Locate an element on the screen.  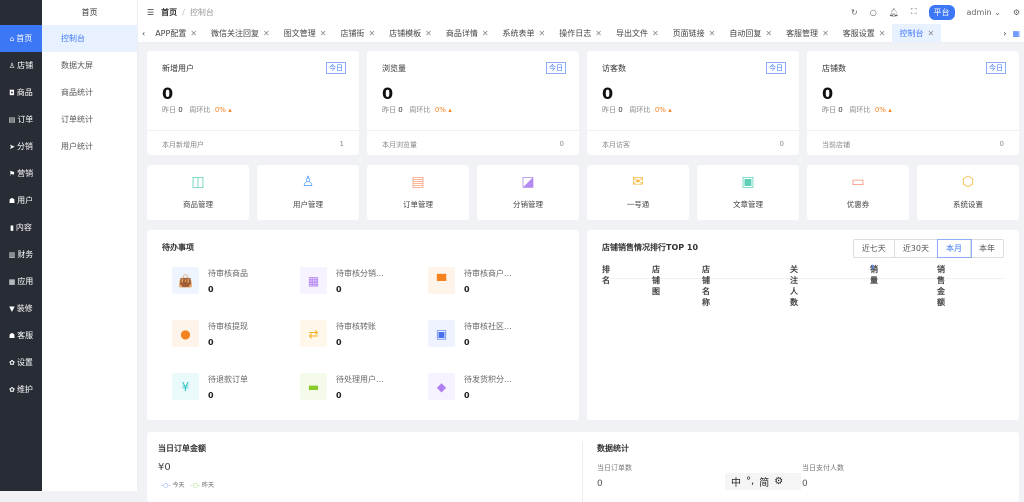
legend-today: -○- 今天 is located at coordinates (173, 484).